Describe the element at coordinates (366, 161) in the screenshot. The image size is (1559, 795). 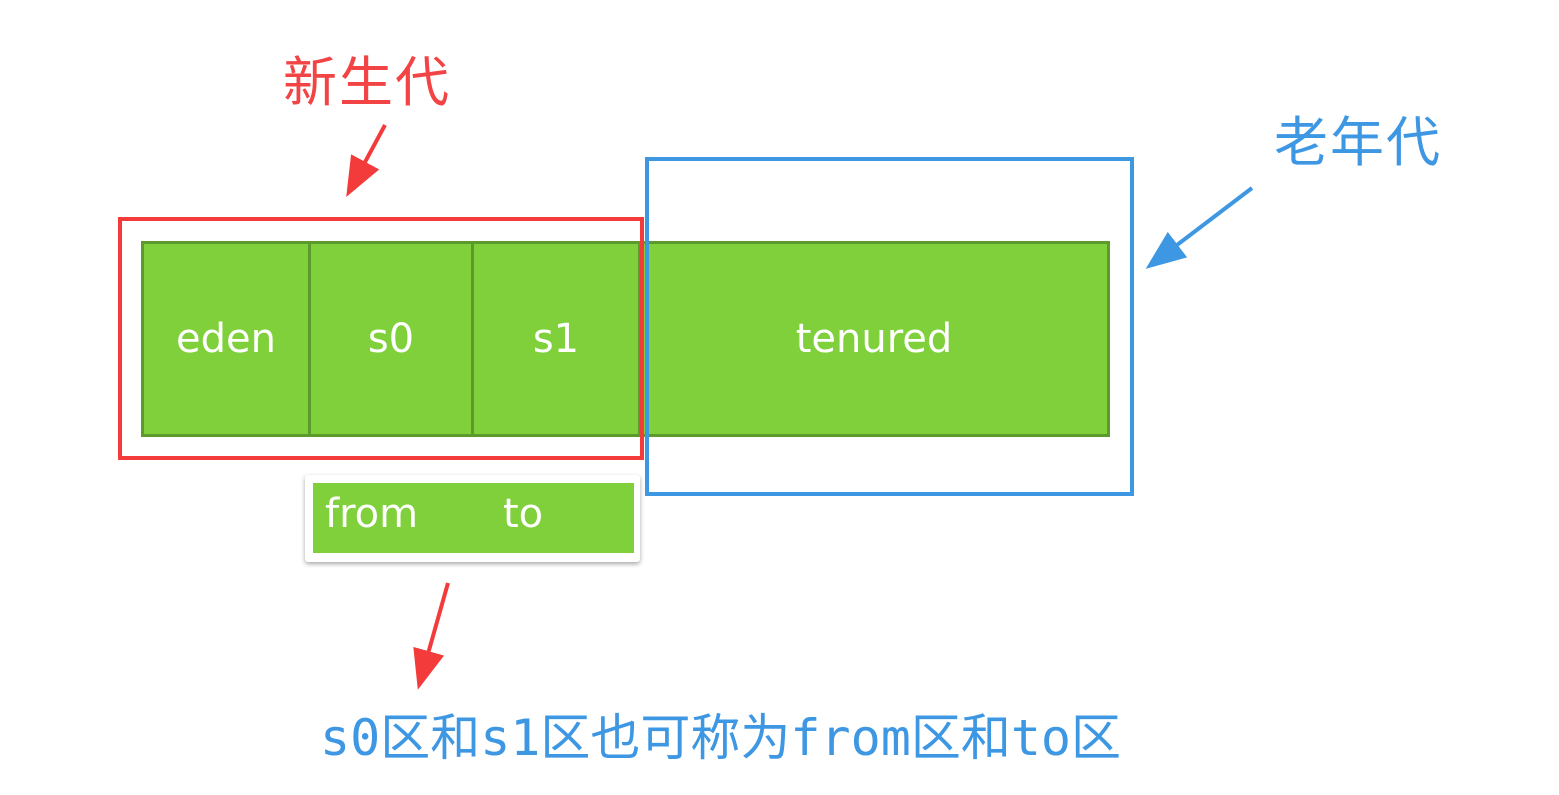
I see `young-arrow-icon` at that location.